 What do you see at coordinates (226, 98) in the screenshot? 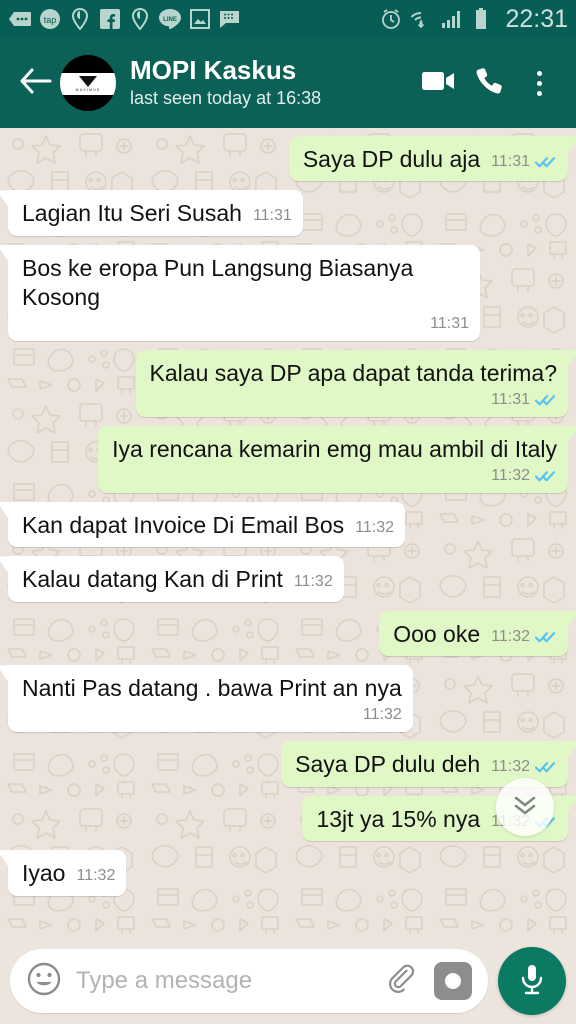
I see `contact-status: last seen today at 16:38` at bounding box center [226, 98].